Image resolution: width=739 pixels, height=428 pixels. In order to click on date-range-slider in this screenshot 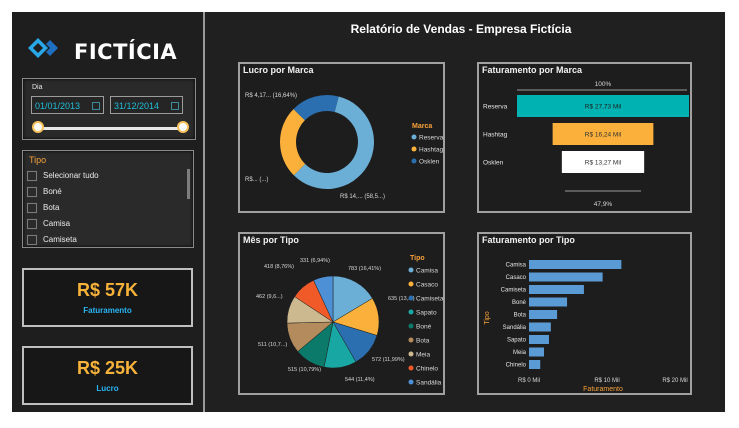, I will do `click(111, 128)`.